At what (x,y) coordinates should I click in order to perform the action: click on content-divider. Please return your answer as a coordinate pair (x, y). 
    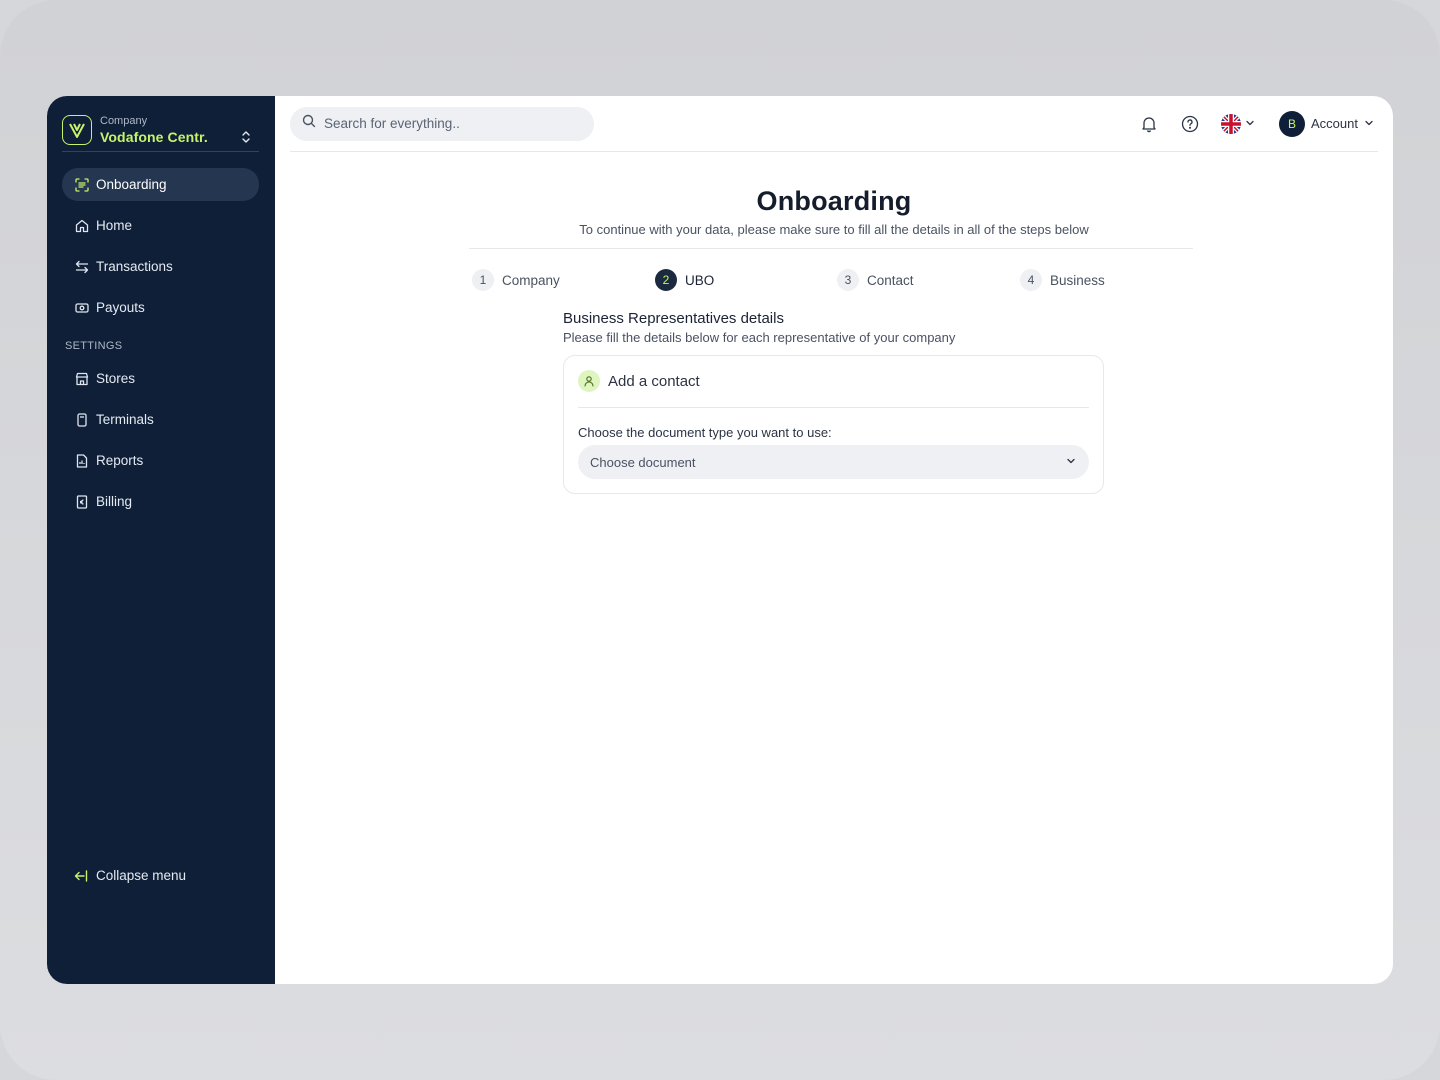
    Looking at the image, I should click on (831, 248).